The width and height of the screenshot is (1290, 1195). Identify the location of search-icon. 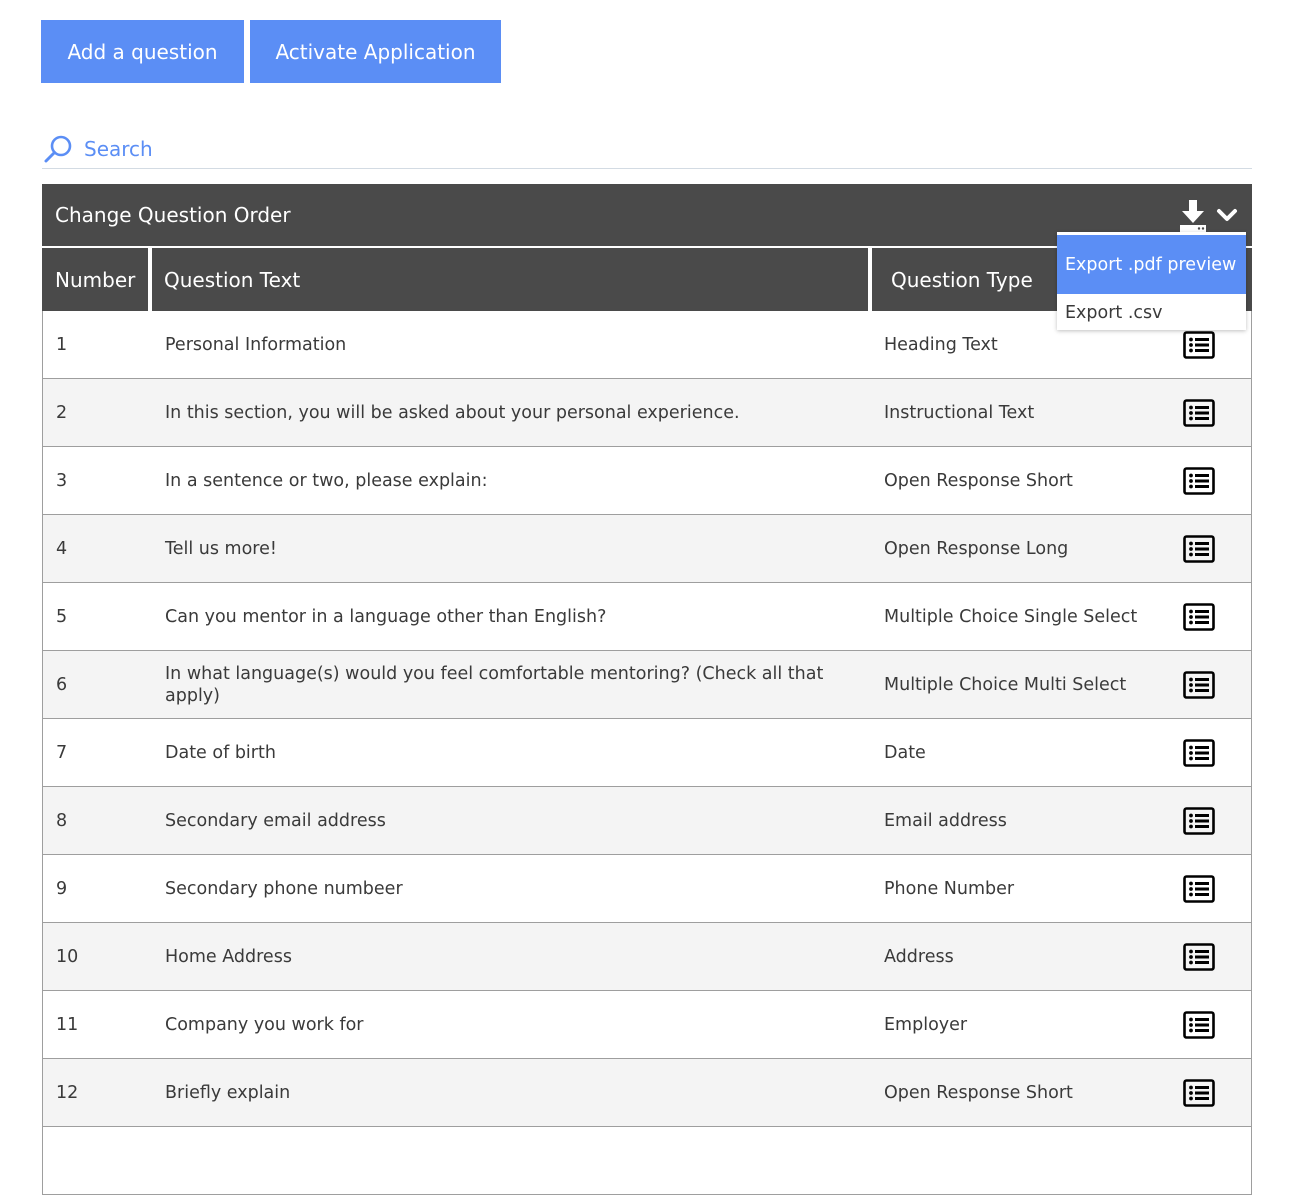
(58, 149).